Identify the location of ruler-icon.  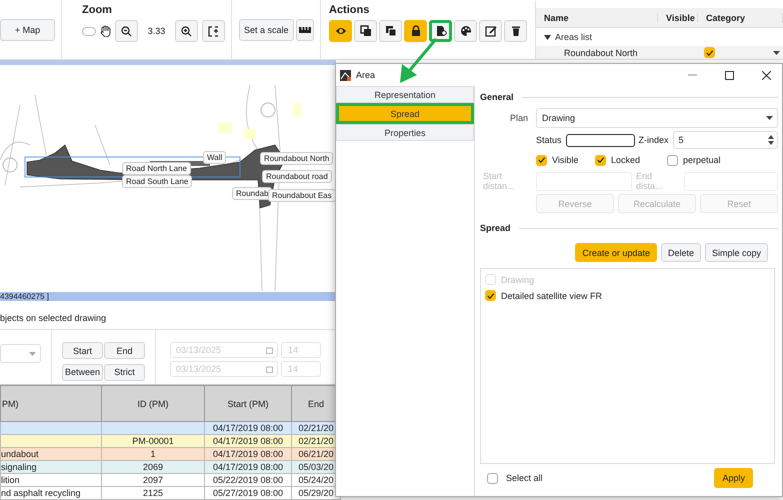
(304, 29).